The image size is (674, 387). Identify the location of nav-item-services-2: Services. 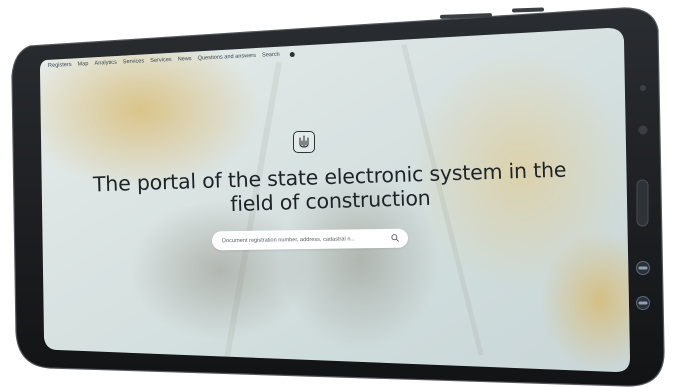
(161, 60).